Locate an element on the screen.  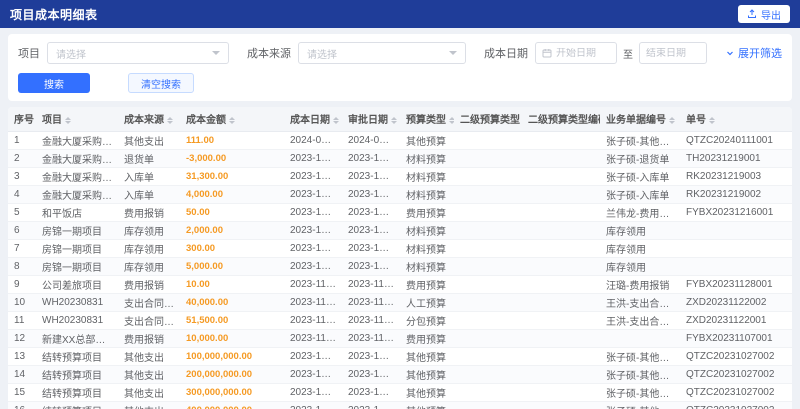
expand-filter-link: 展开筛选 is located at coordinates (754, 53).